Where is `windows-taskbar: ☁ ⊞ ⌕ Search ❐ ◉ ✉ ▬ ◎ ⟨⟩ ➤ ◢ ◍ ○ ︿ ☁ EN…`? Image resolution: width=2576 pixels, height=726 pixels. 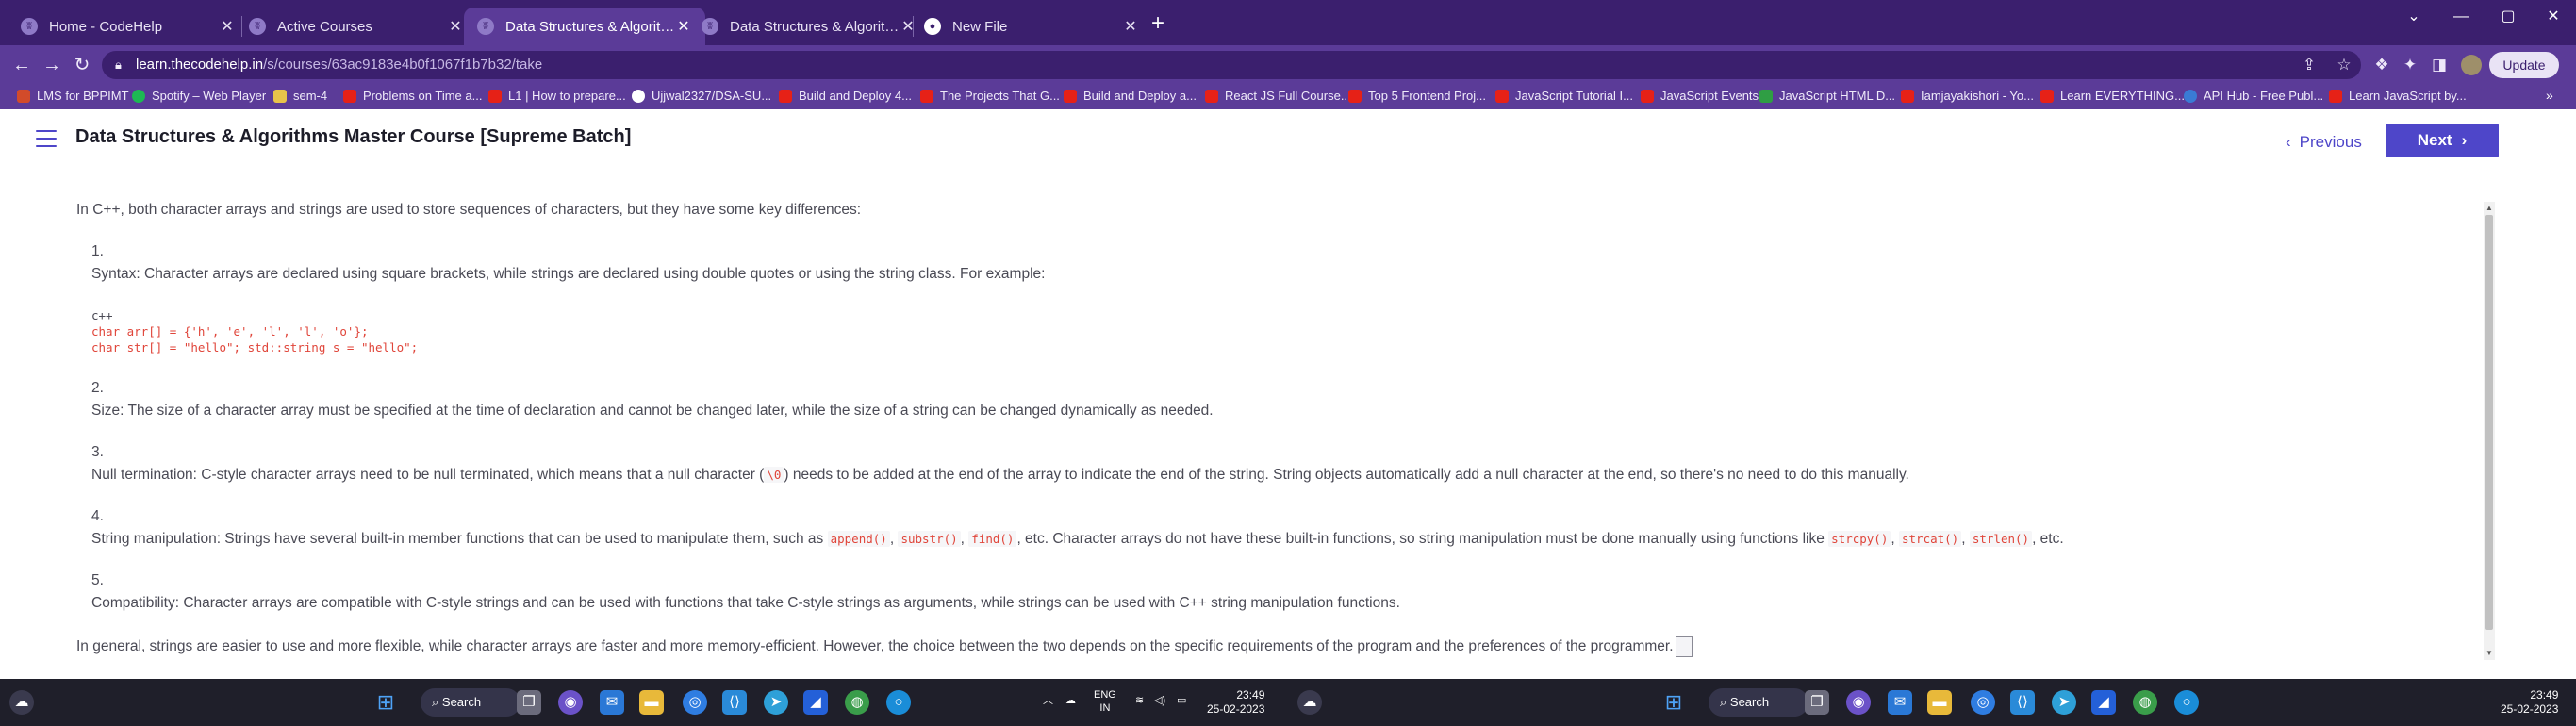 windows-taskbar: ☁ ⊞ ⌕ Search ❐ ◉ ✉ ▬ ◎ ⟨⟩ ➤ ◢ ◍ ○ ︿ ☁ EN… is located at coordinates (1288, 702).